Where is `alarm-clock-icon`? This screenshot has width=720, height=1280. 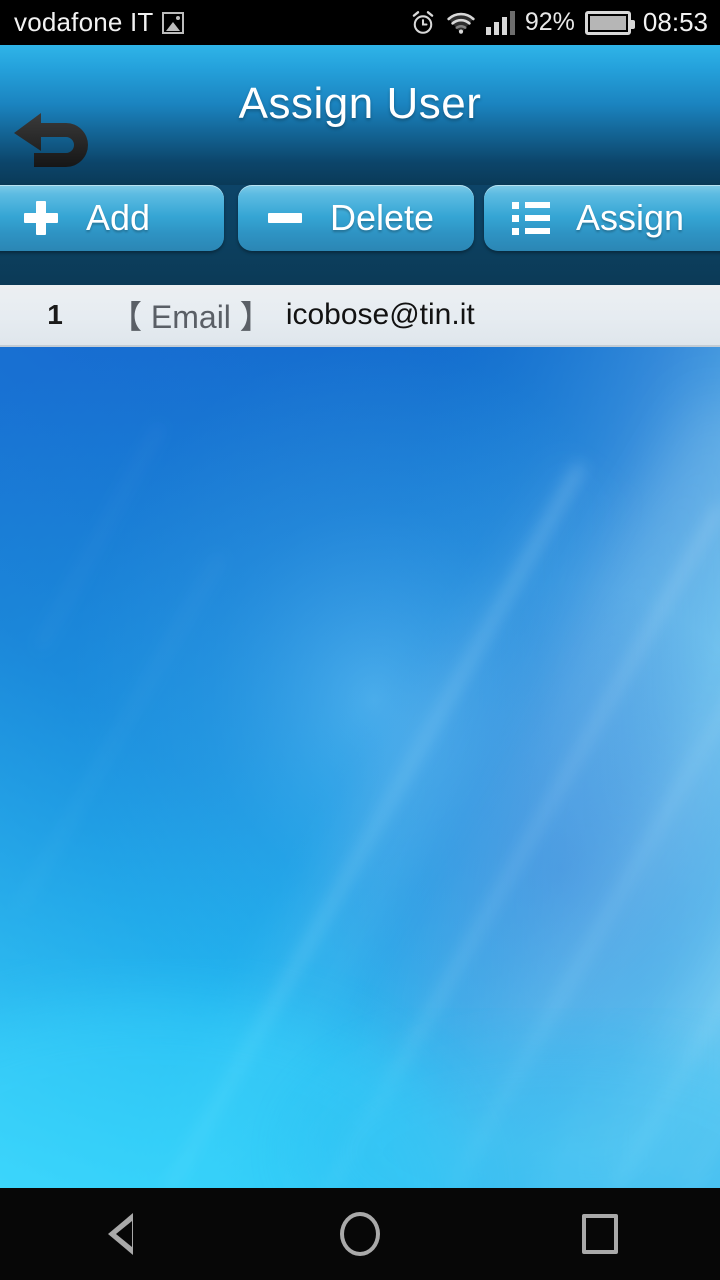 alarm-clock-icon is located at coordinates (423, 22).